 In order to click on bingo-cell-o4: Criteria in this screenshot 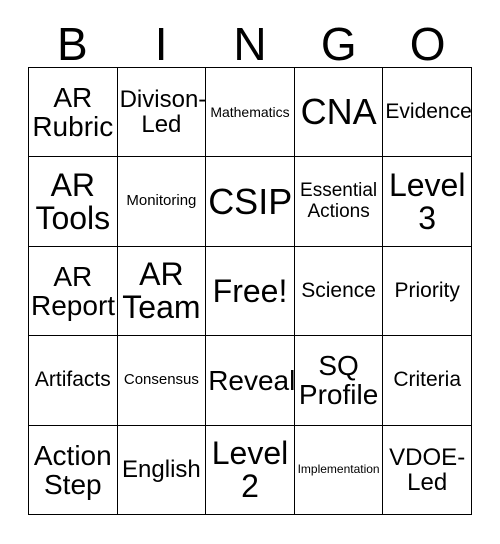, I will do `click(427, 381)`.